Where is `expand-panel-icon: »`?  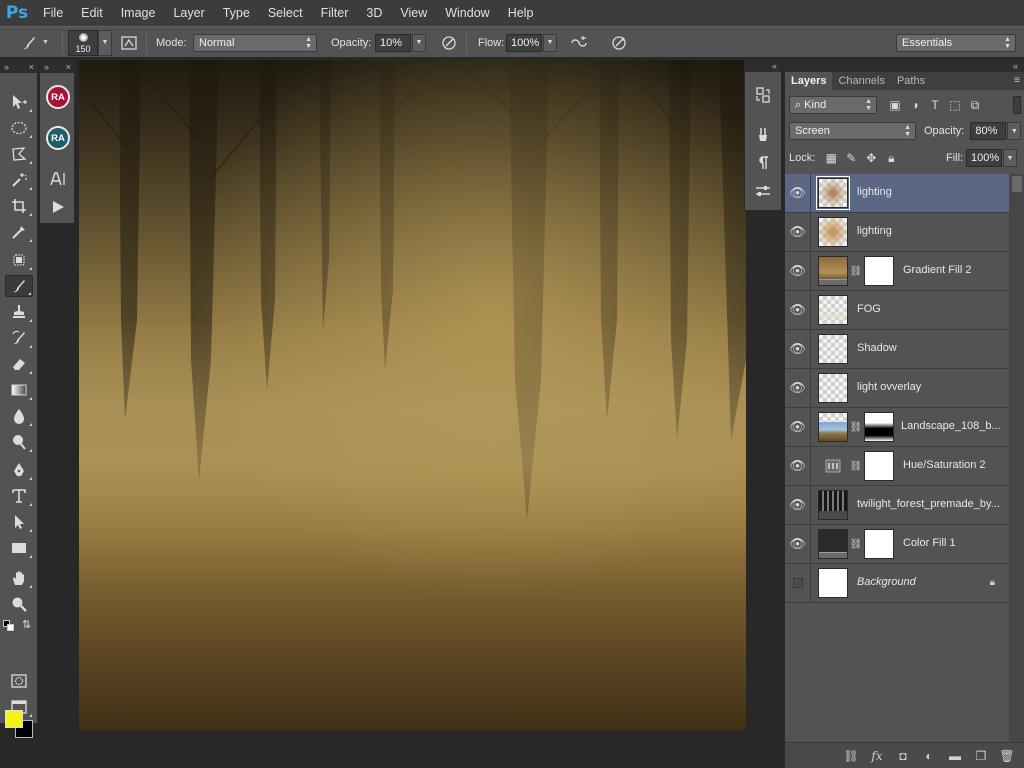 expand-panel-icon: » is located at coordinates (6, 67).